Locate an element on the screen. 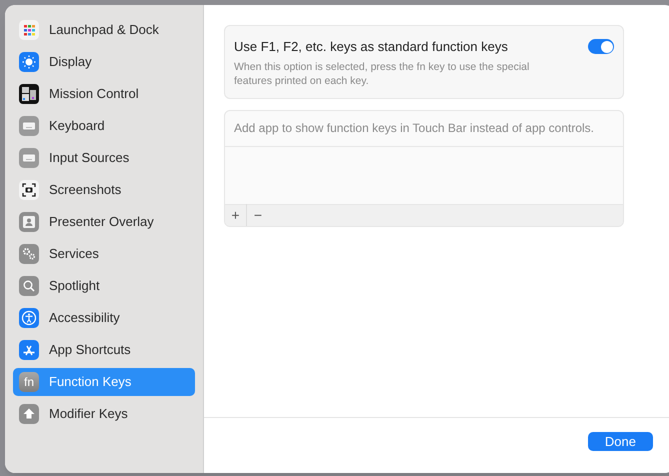 The image size is (669, 476). screenshot-icon is located at coordinates (29, 190).